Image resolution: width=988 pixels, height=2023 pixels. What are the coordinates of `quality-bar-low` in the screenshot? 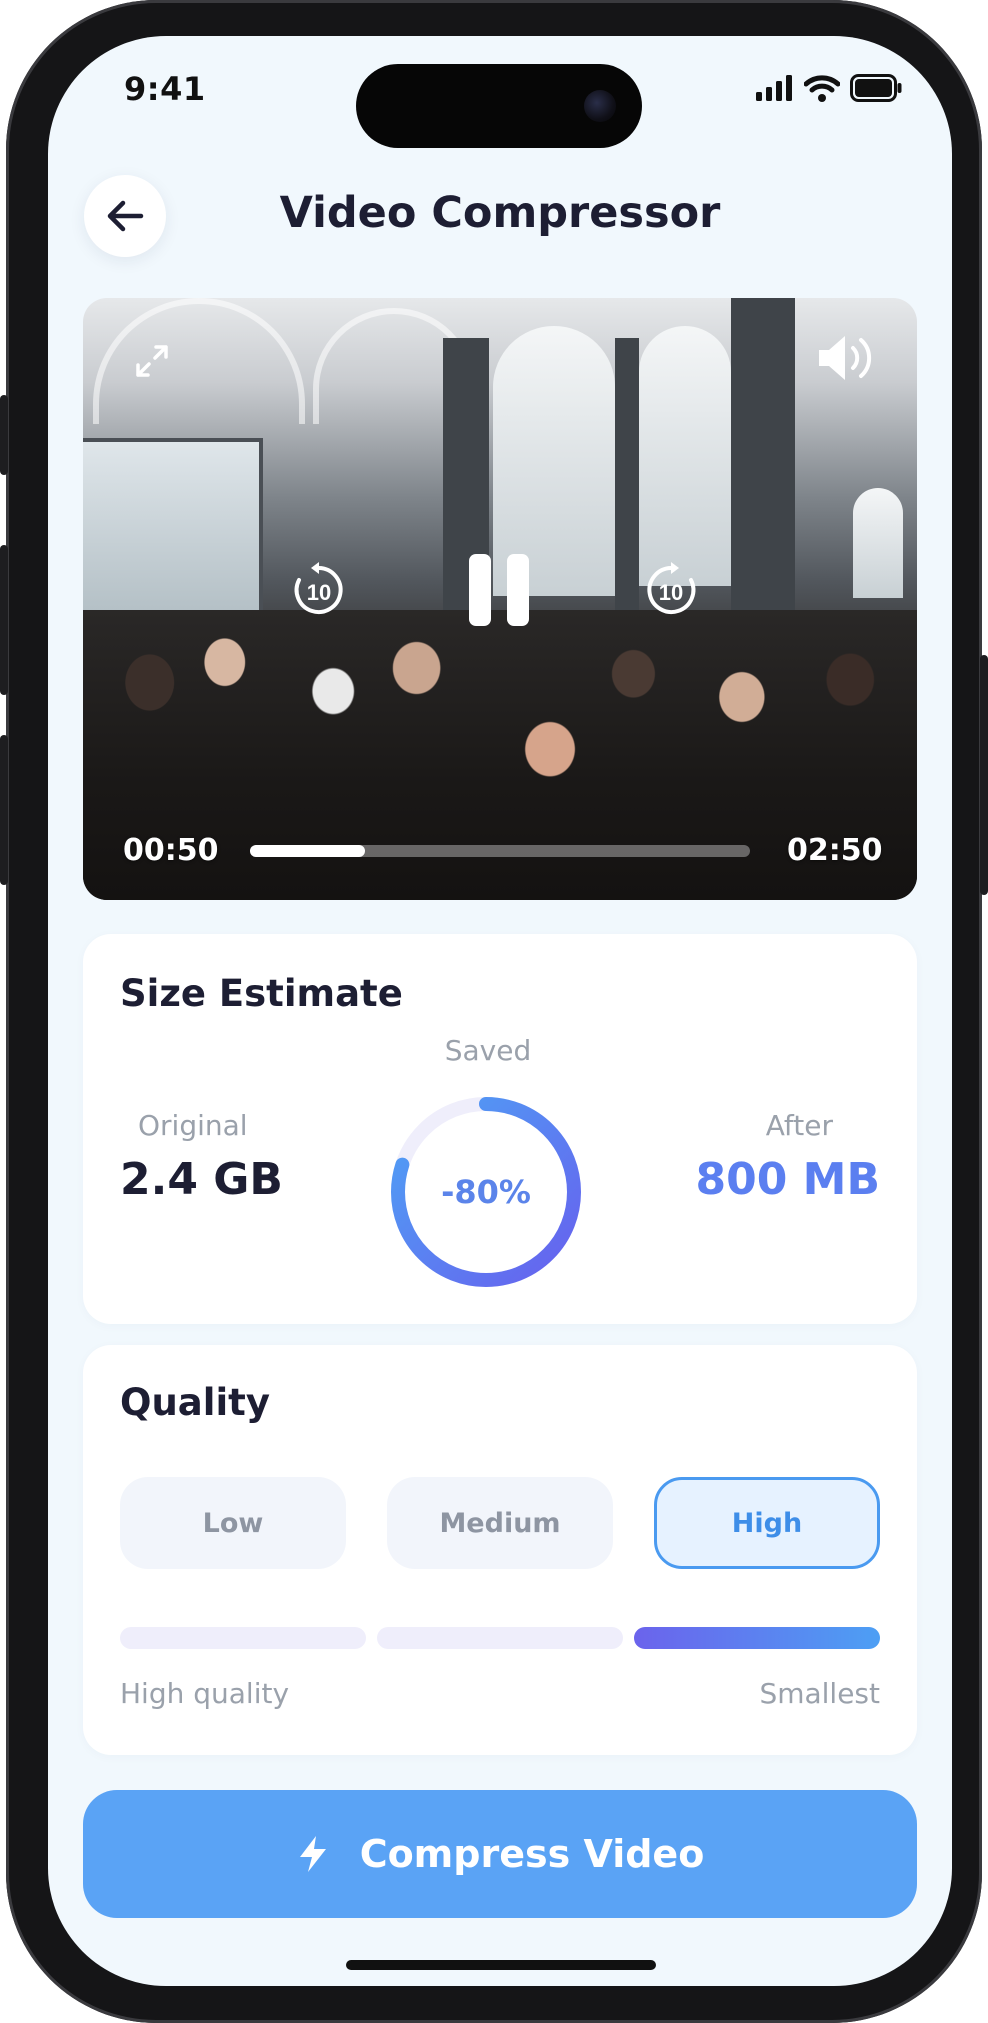 It's located at (243, 1638).